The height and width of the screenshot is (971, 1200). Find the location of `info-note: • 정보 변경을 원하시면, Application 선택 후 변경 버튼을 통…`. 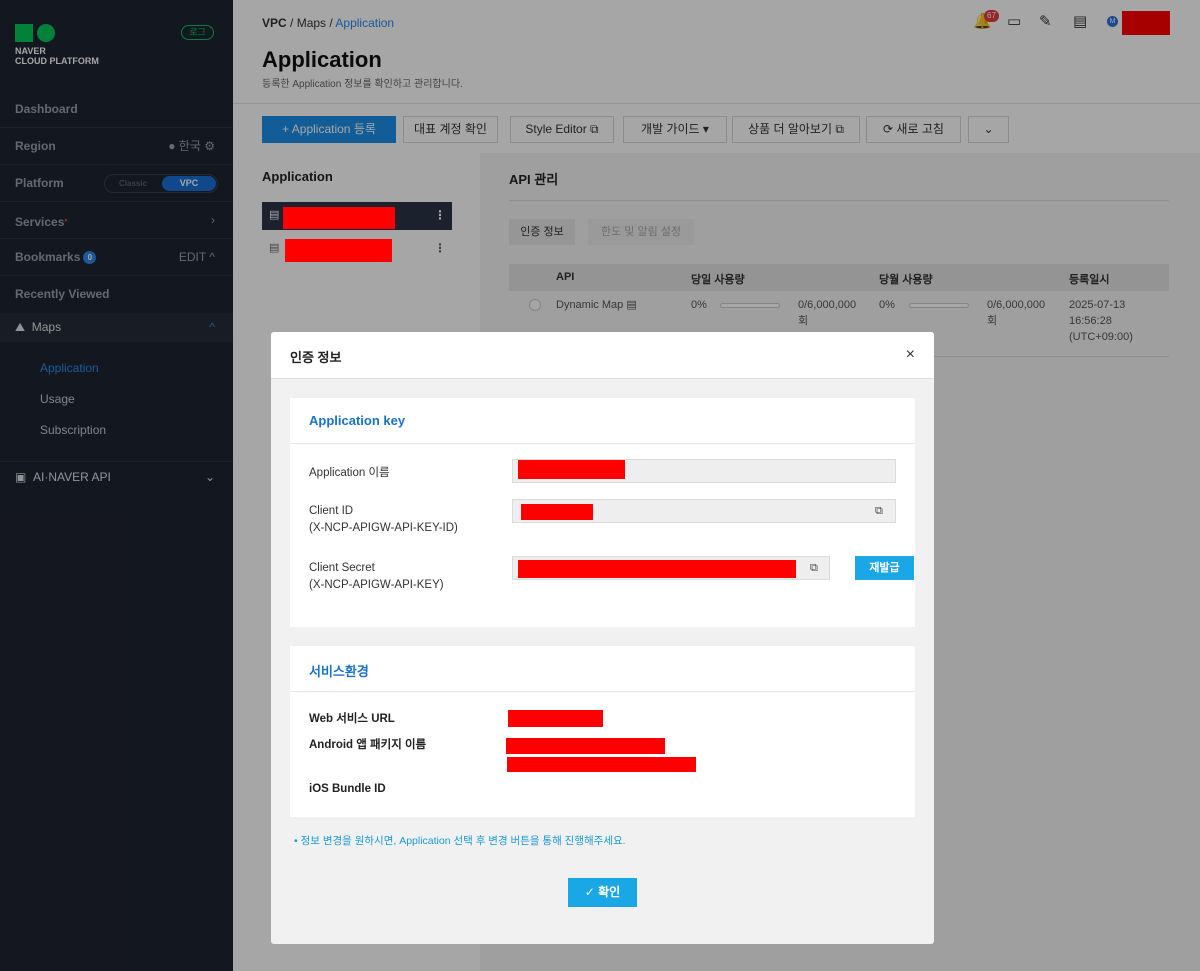

info-note: • 정보 변경을 원하시면, Application 선택 후 변경 버튼을 통… is located at coordinates (460, 841).